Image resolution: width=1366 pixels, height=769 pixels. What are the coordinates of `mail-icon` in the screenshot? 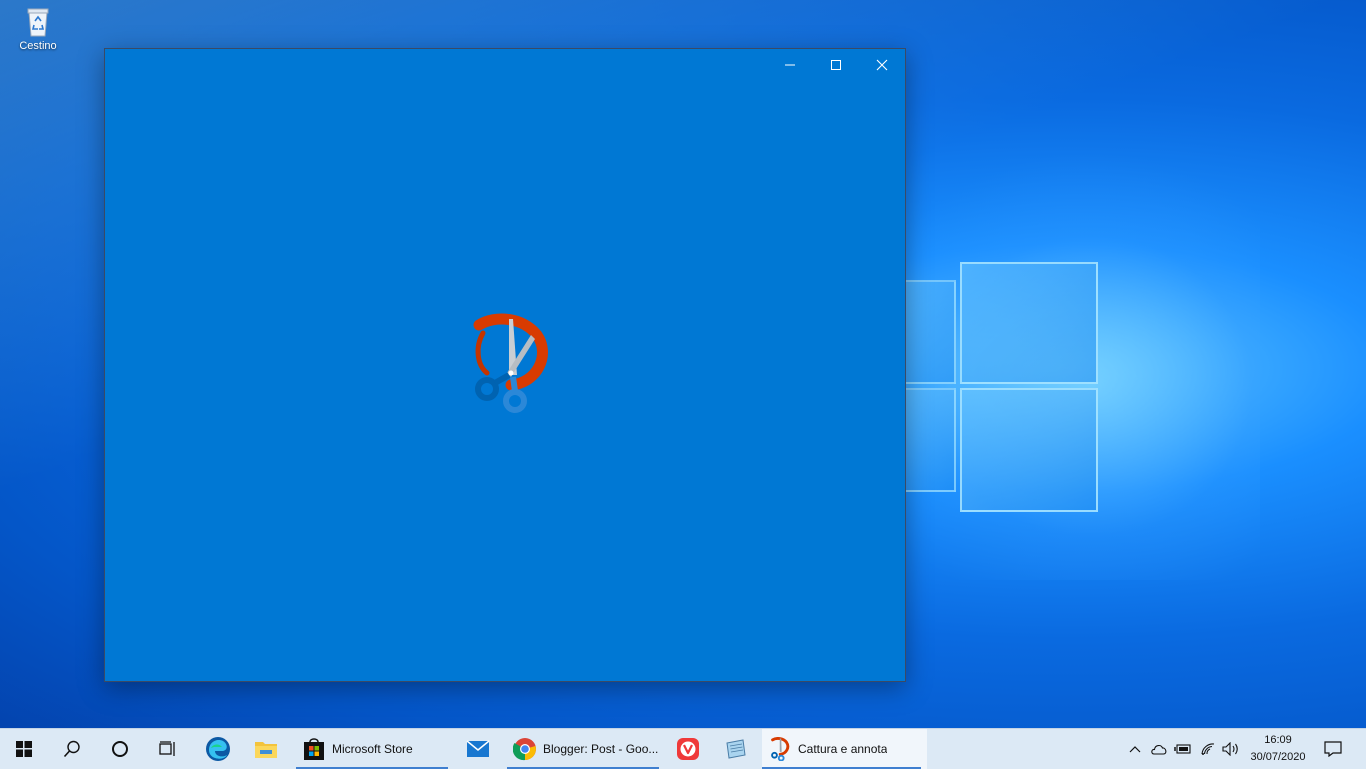 It's located at (478, 748).